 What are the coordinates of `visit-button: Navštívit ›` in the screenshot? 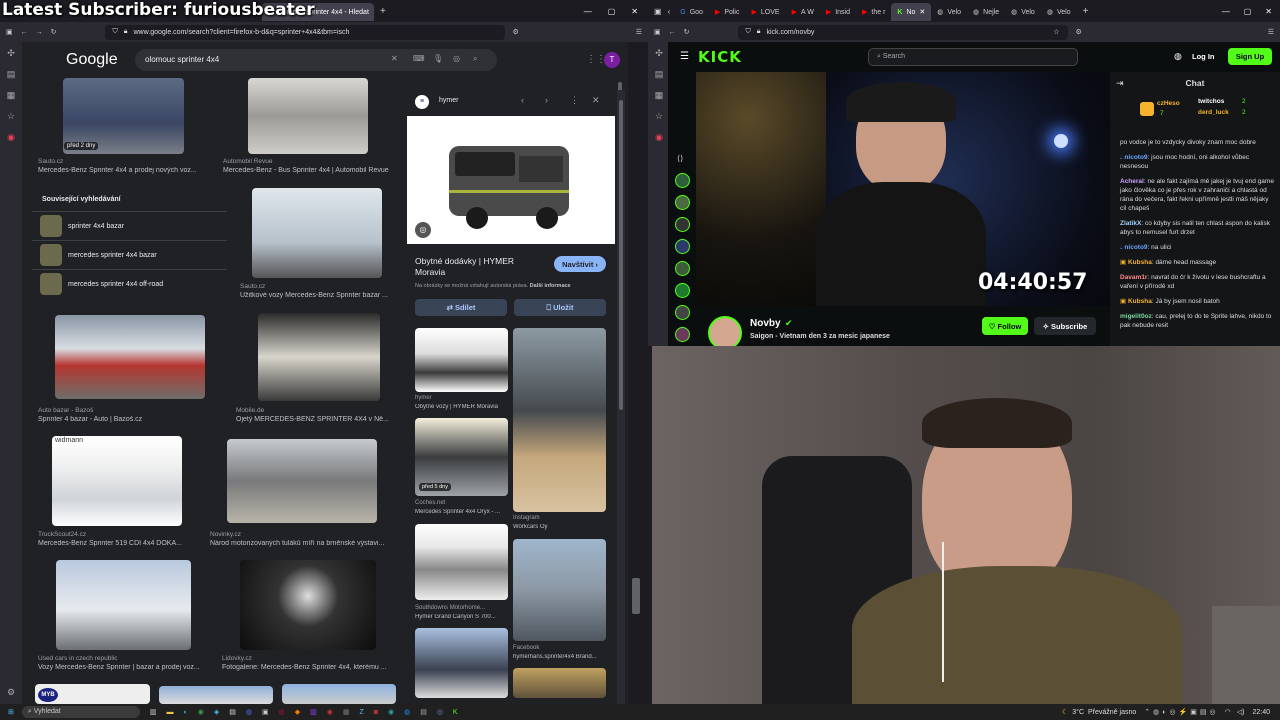 It's located at (580, 264).